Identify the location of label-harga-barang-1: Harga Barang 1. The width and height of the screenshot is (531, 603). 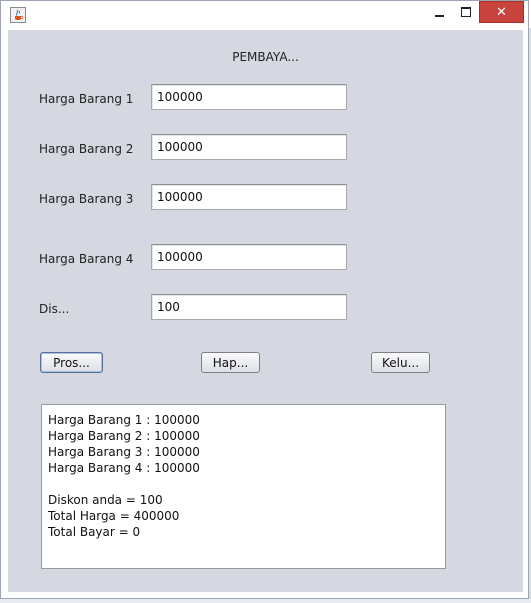
(86, 99).